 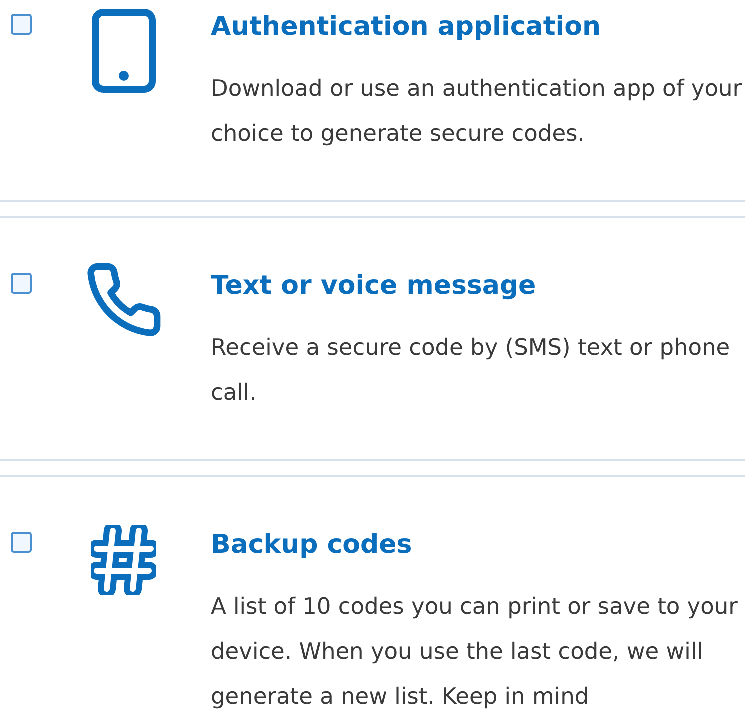 I want to click on option-title: Authentication application, so click(x=406, y=27).